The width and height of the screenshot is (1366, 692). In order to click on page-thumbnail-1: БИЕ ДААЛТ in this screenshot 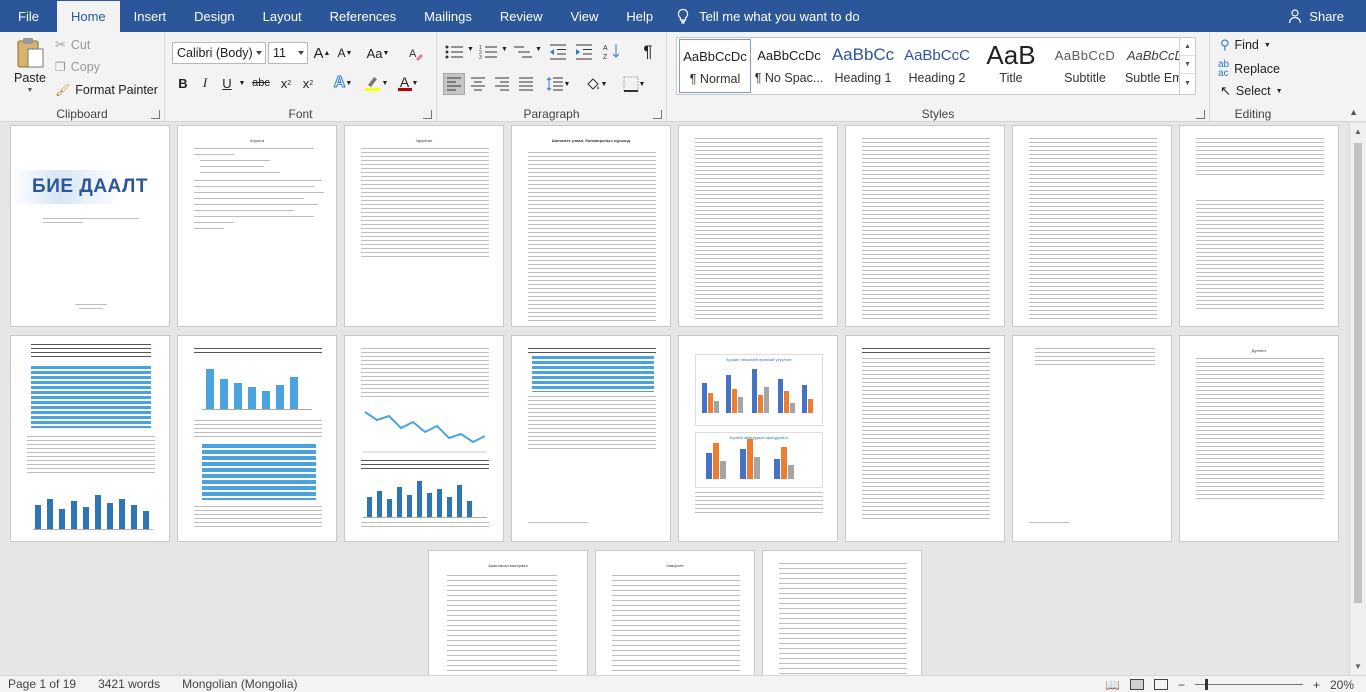, I will do `click(90, 226)`.